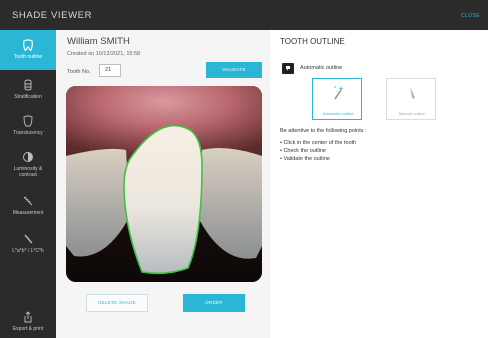 The image size is (488, 338). I want to click on option-label: Manual outline, so click(412, 113).